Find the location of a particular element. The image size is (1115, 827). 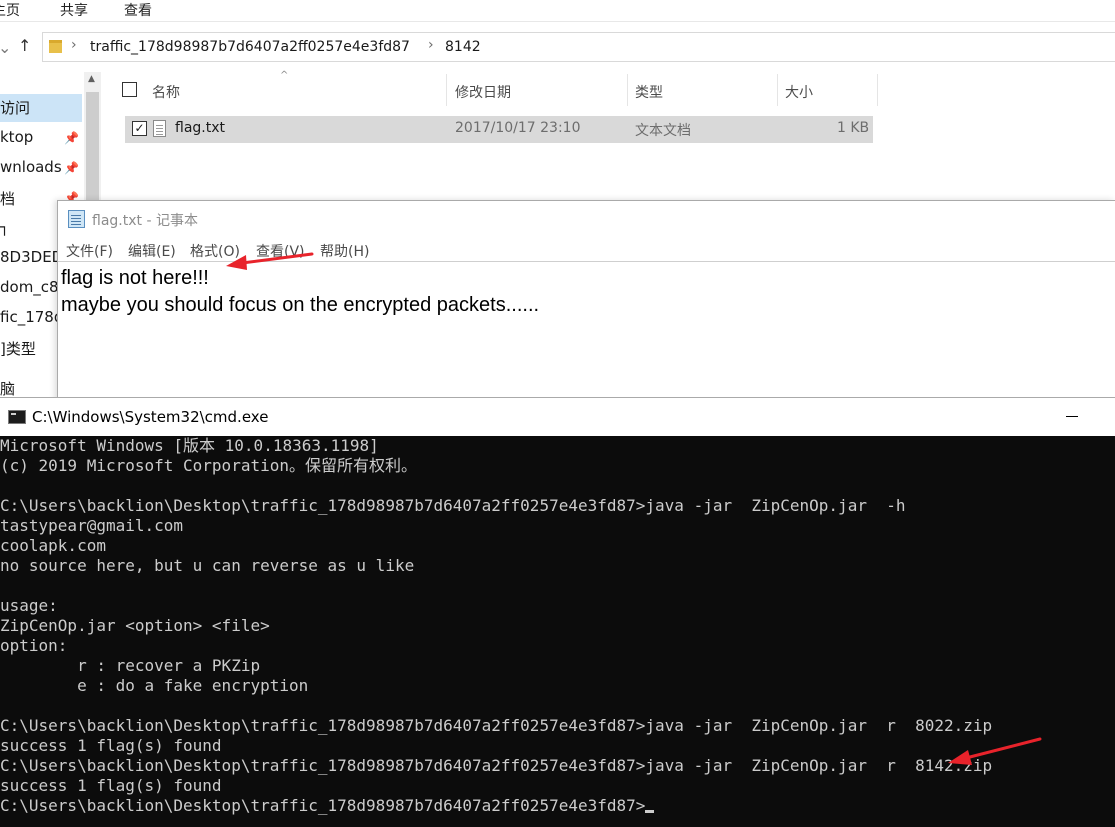

nav-item-label: 档 is located at coordinates (8, 199).